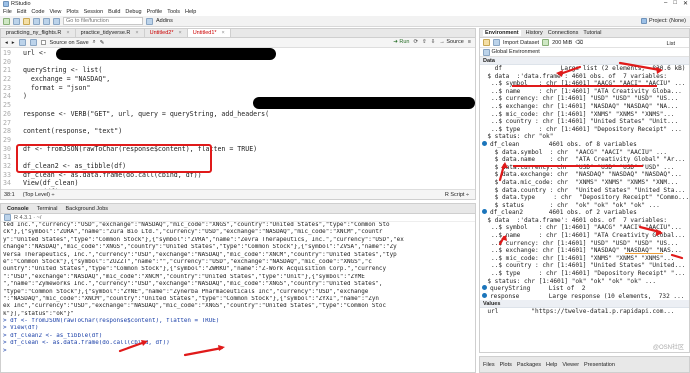 This screenshot has height=373, width=690. What do you see at coordinates (149, 21) in the screenshot?
I see `grid-icon` at bounding box center [149, 21].